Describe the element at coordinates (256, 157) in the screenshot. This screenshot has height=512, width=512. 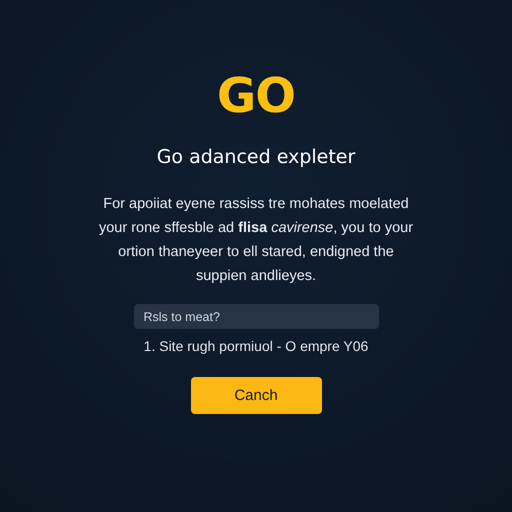
I see `heading: Go adanced expleter` at that location.